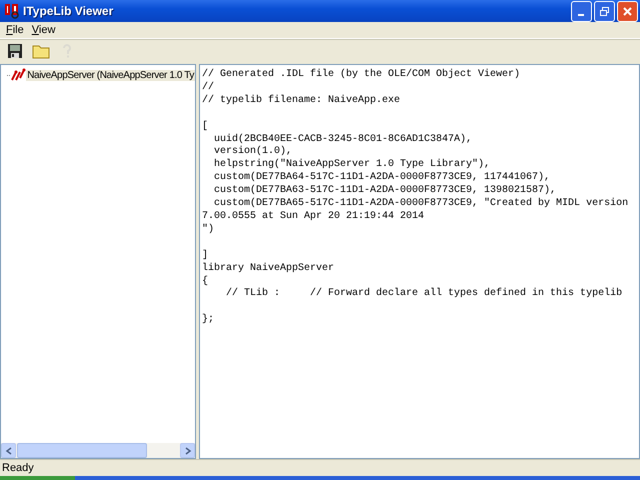  Describe the element at coordinates (18, 75) in the screenshot. I see `component-icon` at that location.